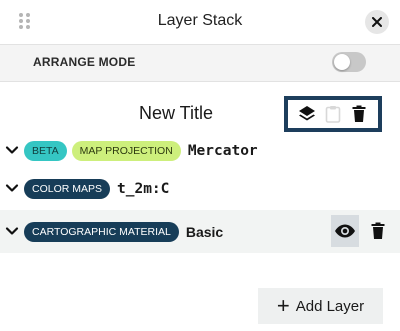  Describe the element at coordinates (84, 62) in the screenshot. I see `arrange-mode-label: ARRANGE MODE` at that location.